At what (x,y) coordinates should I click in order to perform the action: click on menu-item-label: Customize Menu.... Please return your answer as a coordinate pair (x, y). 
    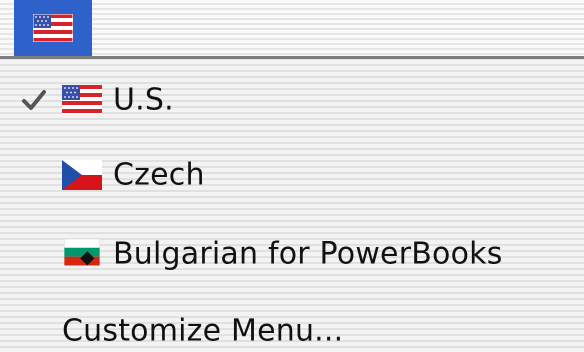
    Looking at the image, I should click on (203, 331).